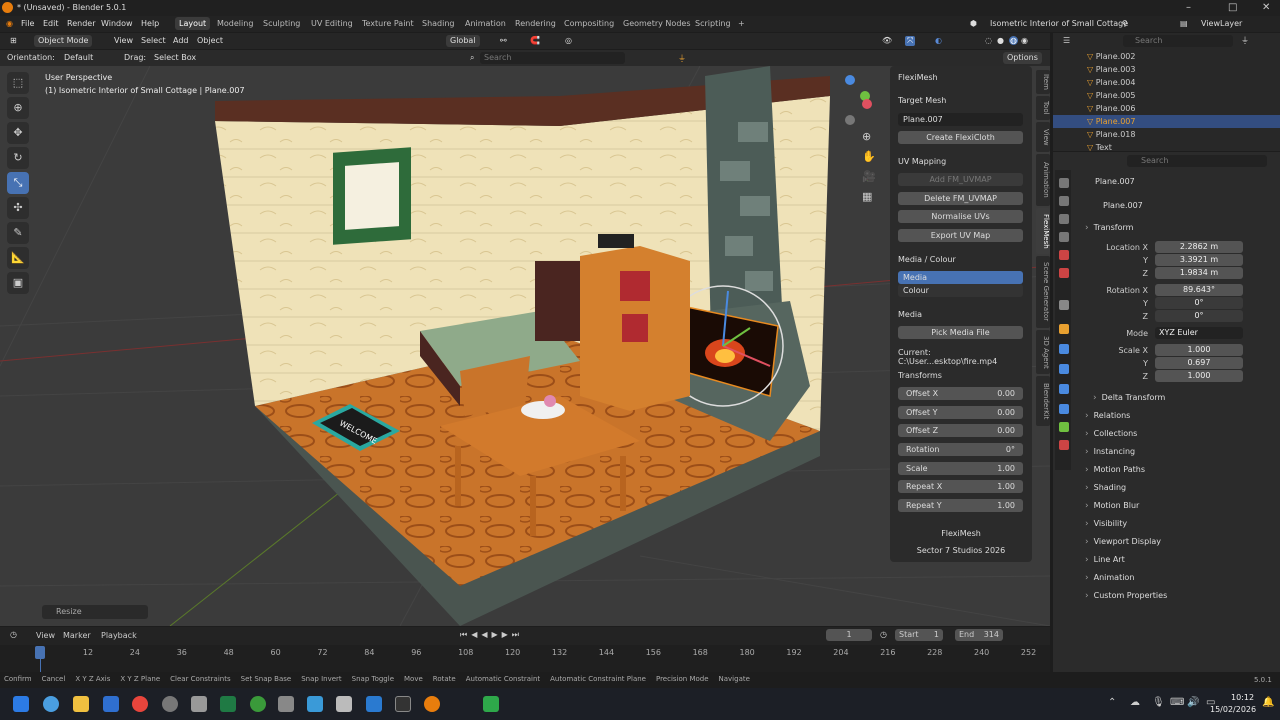 The width and height of the screenshot is (1280, 720). Describe the element at coordinates (552, 58) in the screenshot. I see `search-input: Search` at that location.